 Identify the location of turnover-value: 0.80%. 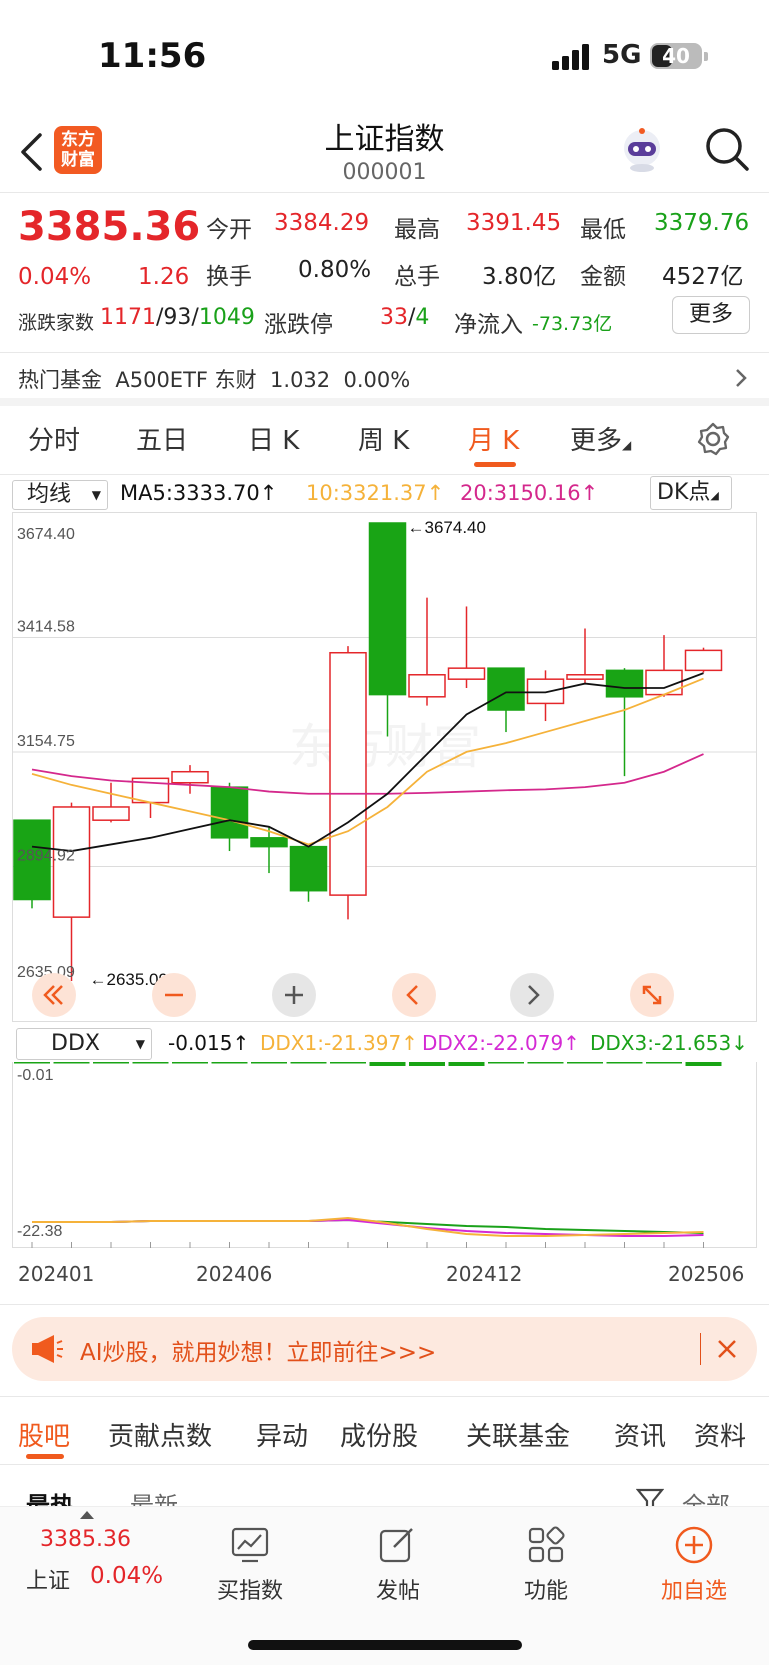
(335, 270).